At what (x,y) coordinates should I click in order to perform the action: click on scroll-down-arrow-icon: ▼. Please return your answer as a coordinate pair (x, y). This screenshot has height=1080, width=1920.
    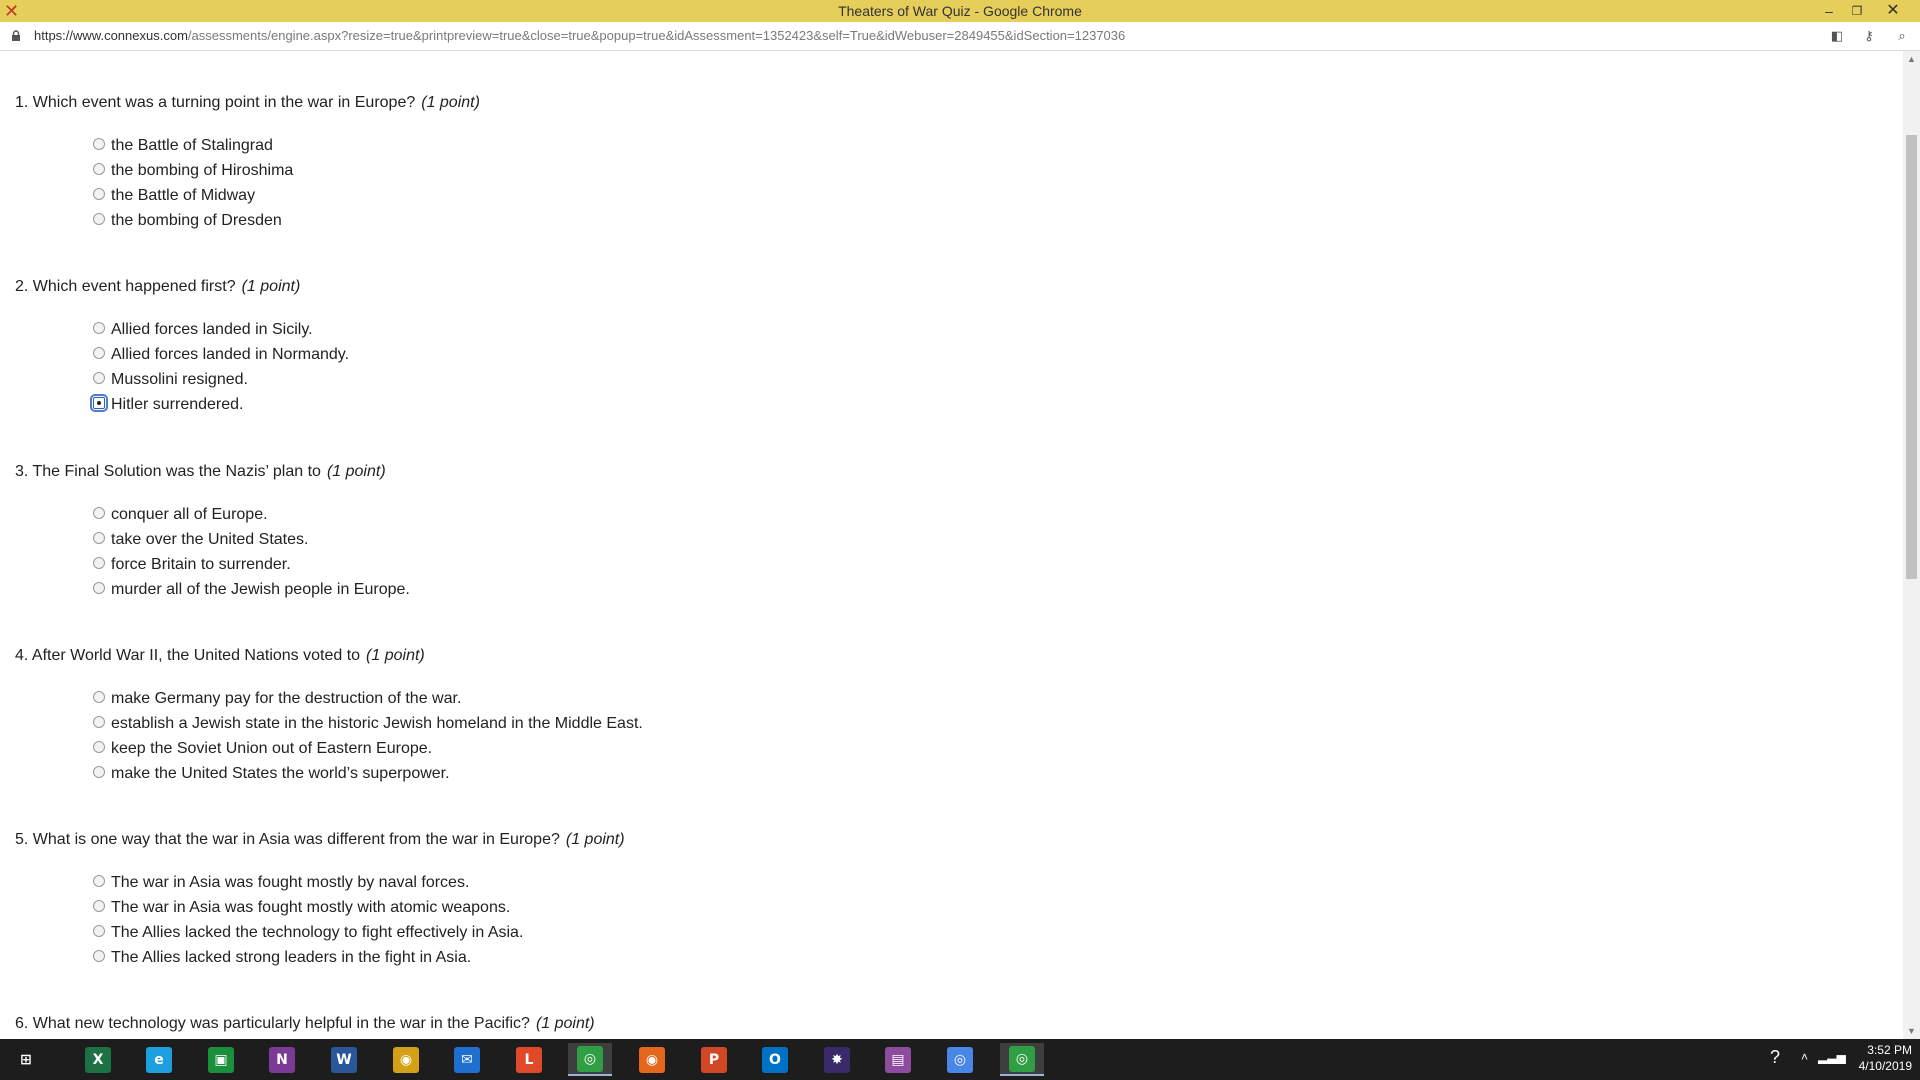
    Looking at the image, I should click on (1911, 1031).